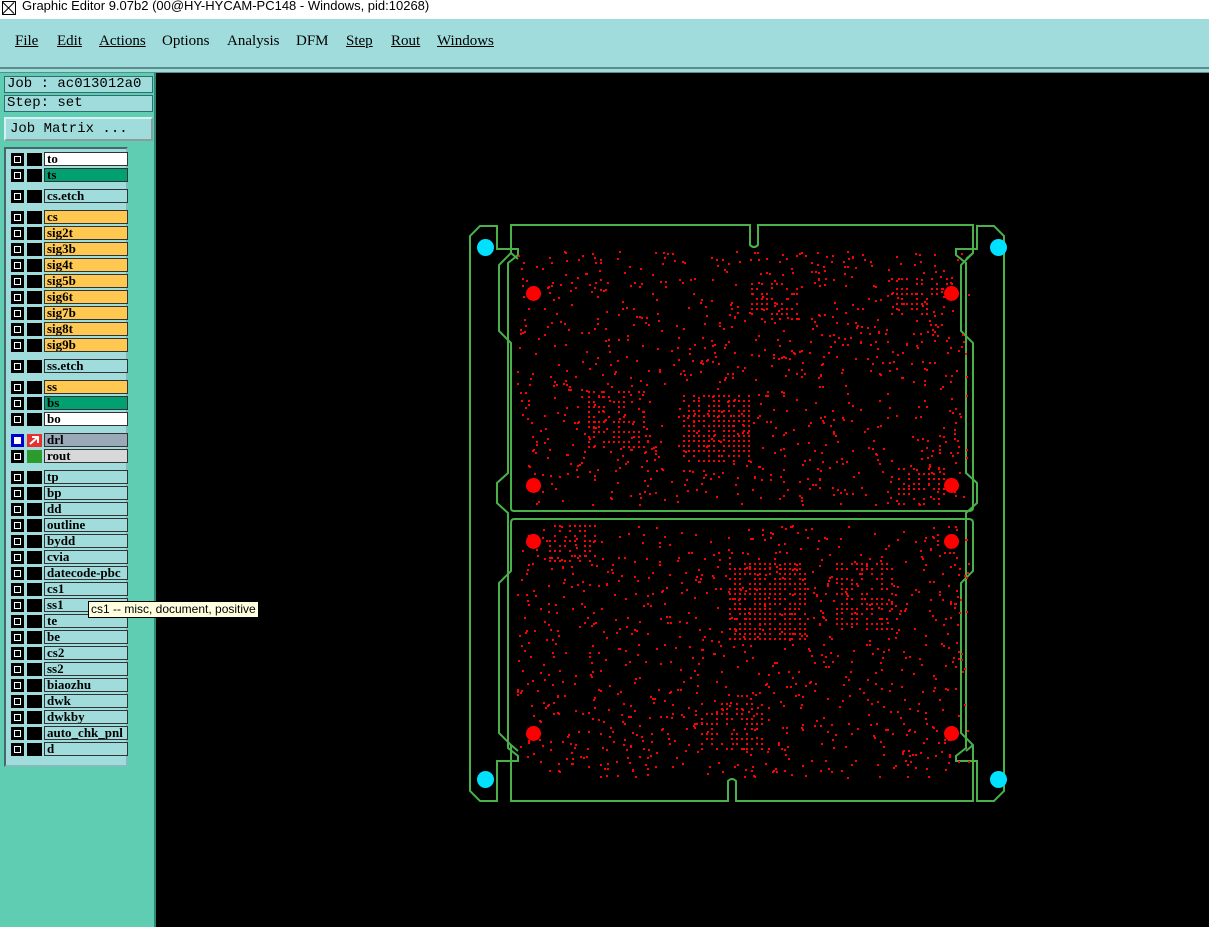 The image size is (1209, 927). I want to click on menu-dfm: DFM, so click(312, 41).